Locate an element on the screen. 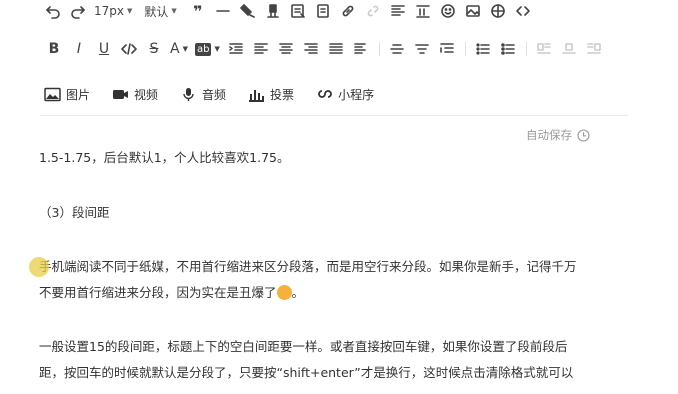 The image size is (678, 394). quote-icon: ❞ is located at coordinates (198, 11).